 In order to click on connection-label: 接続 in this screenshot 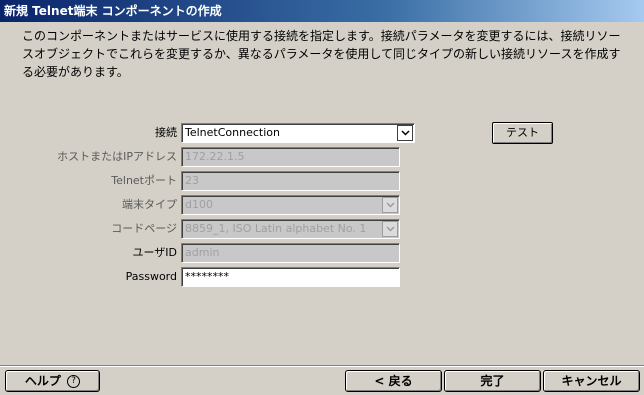, I will do `click(166, 132)`.